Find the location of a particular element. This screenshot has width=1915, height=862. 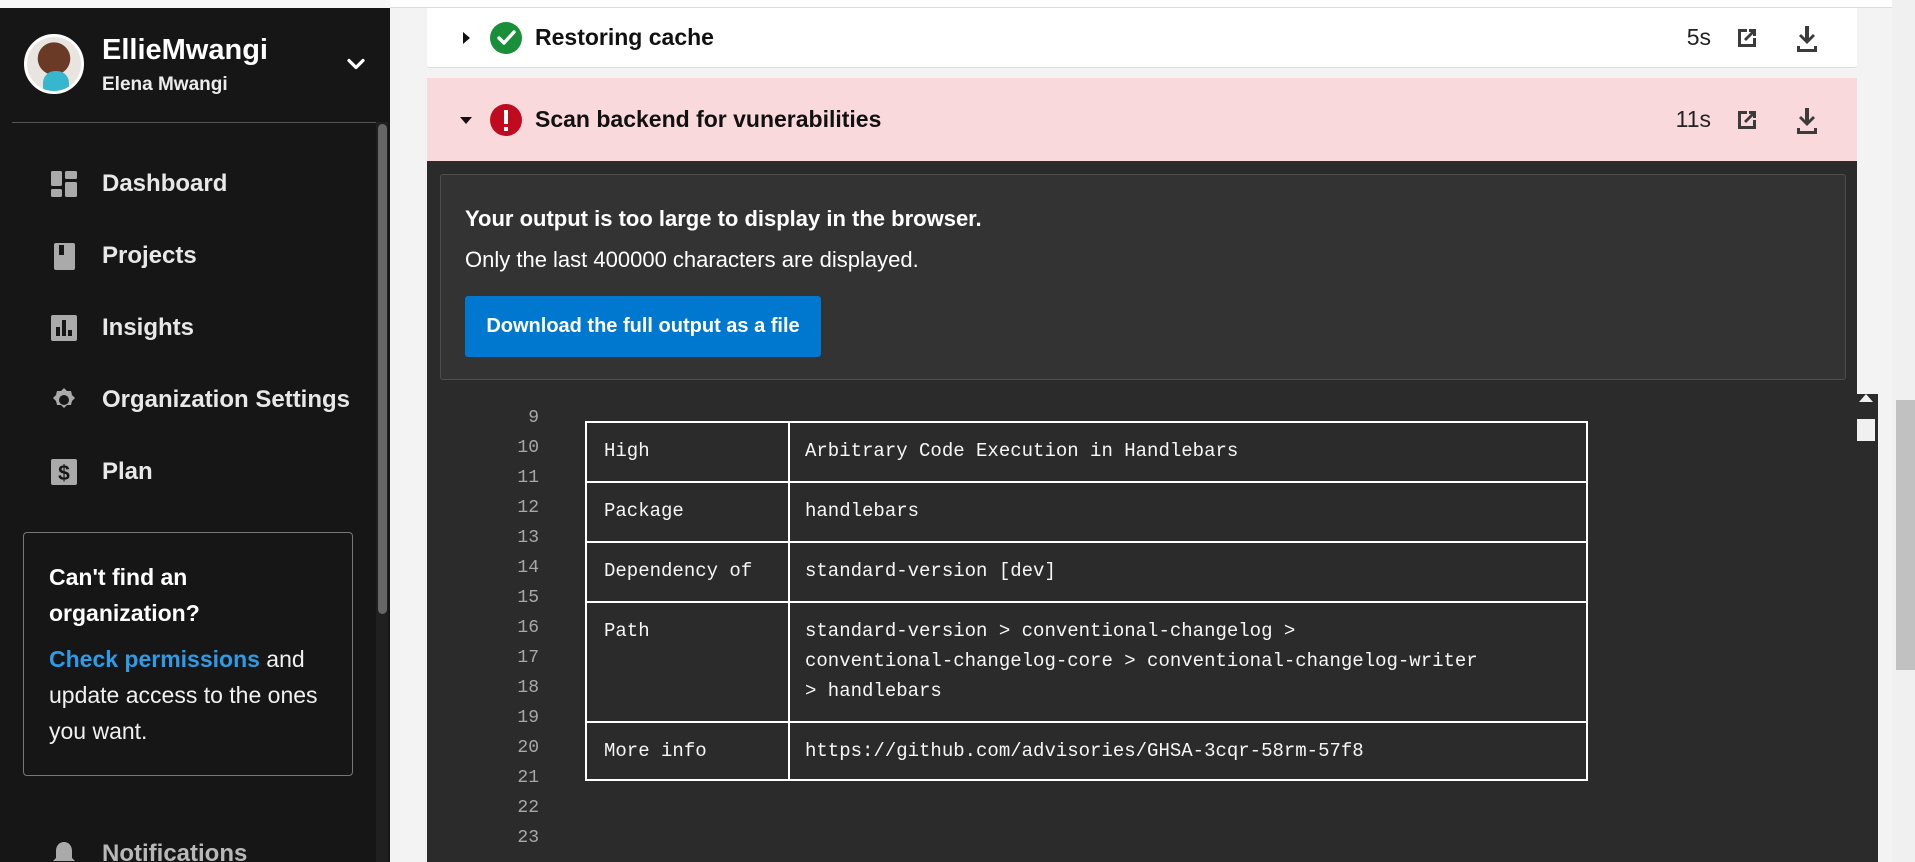

sidebar-item-insights: Insights is located at coordinates (208, 328).